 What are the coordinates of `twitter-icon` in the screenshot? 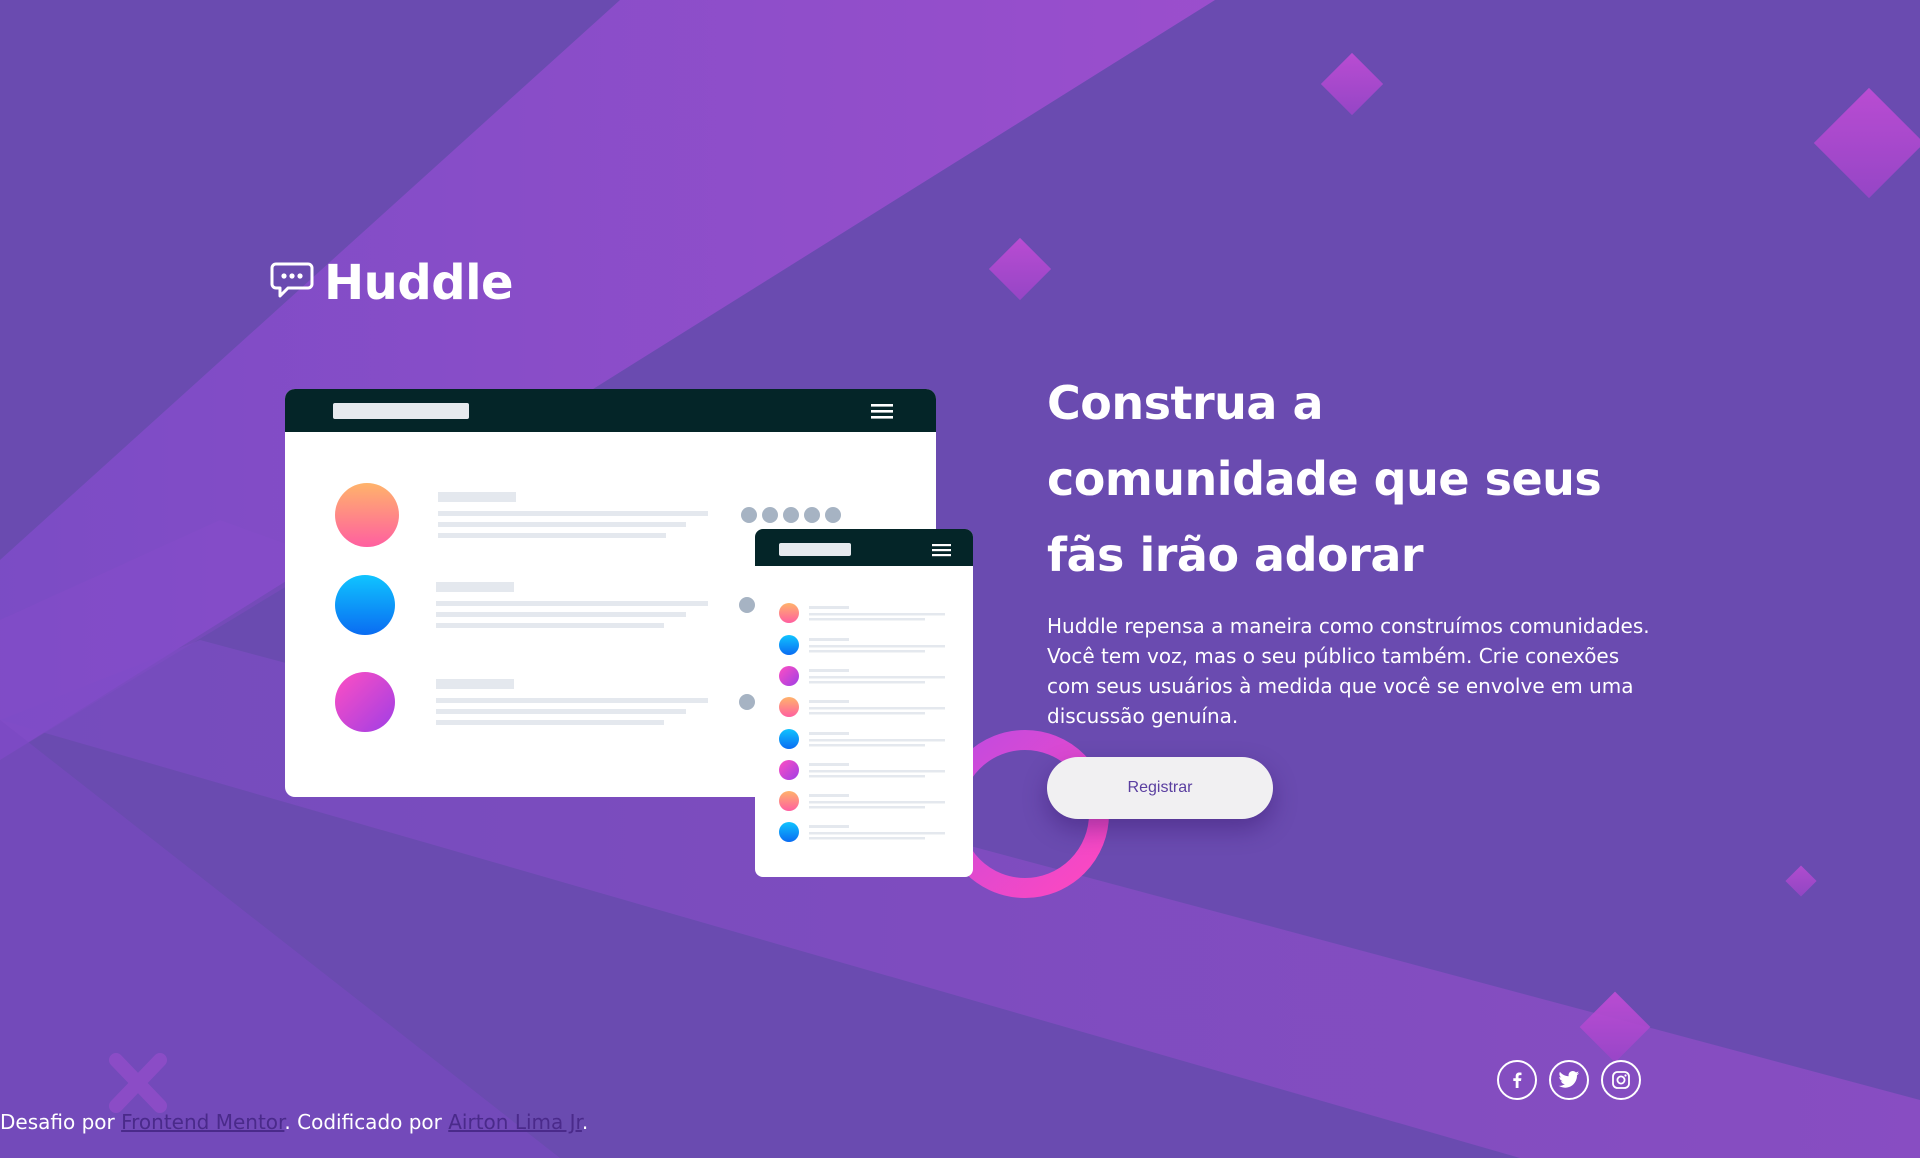 It's located at (1569, 1080).